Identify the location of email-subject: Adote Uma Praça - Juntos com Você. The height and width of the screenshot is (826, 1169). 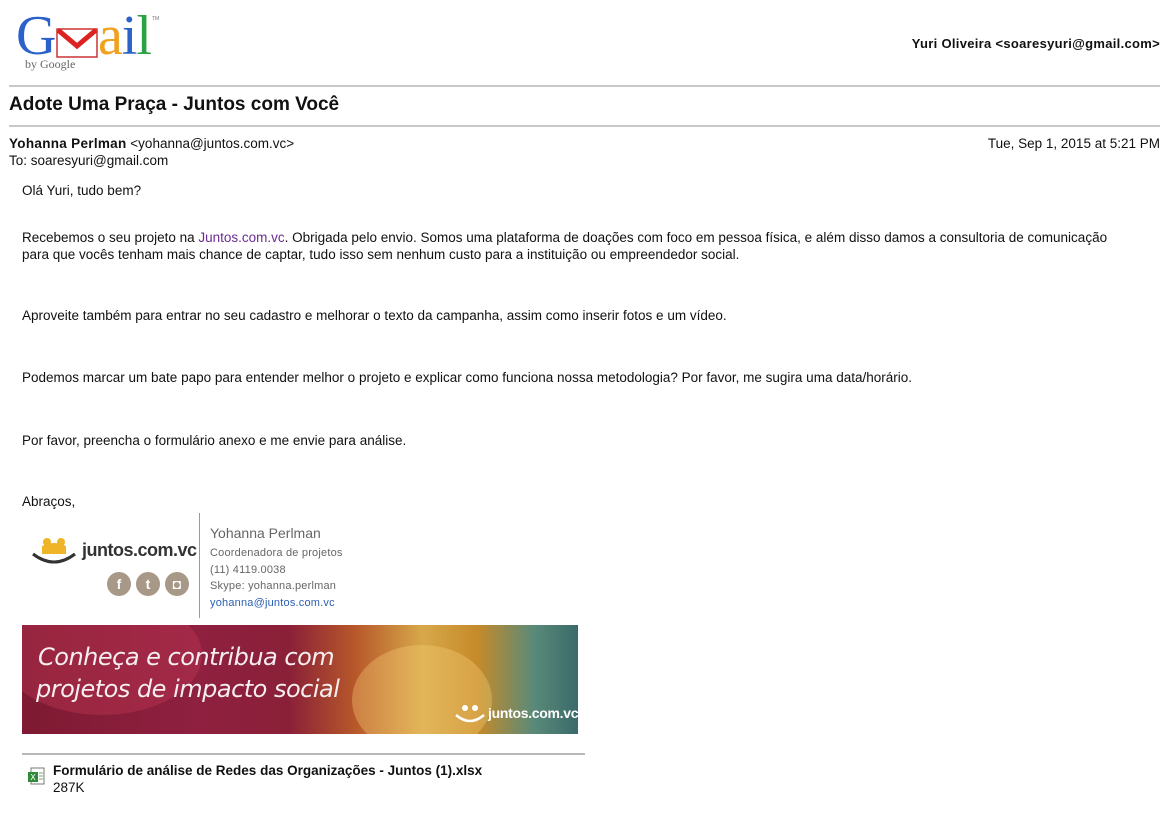
(174, 104).